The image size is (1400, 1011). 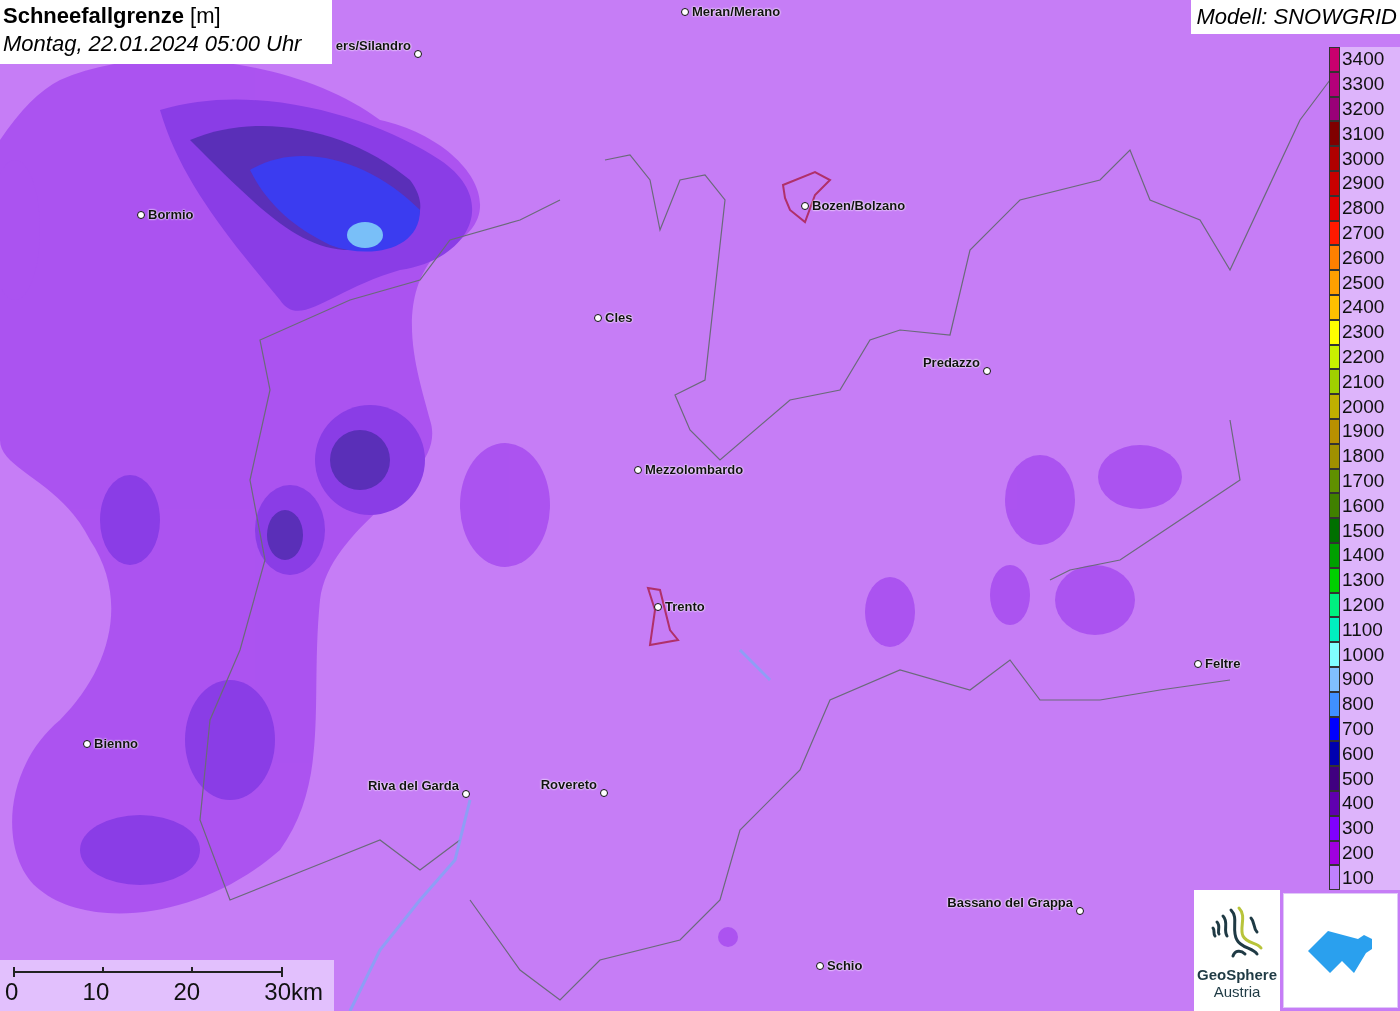 I want to click on legend-label: 800, so click(x=1358, y=704).